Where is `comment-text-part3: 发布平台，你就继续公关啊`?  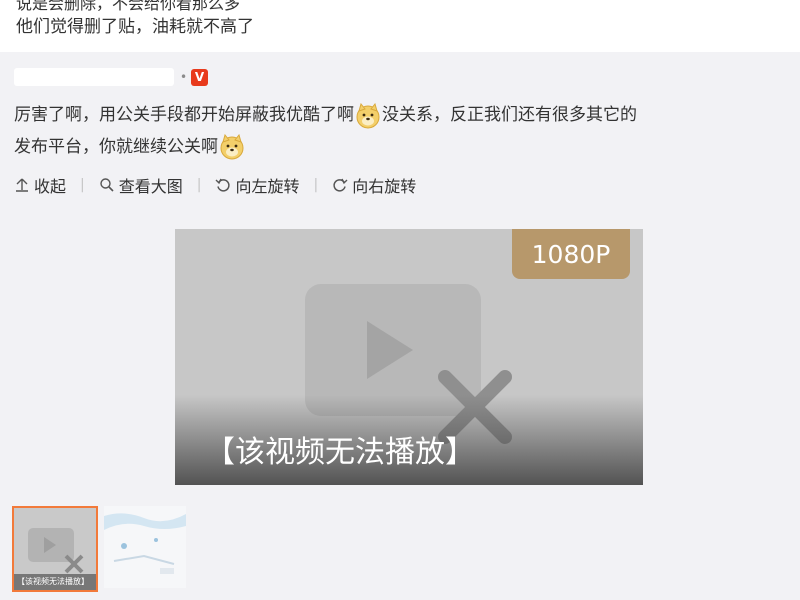
comment-text-part3: 发布平台，你就继续公关啊 is located at coordinates (116, 146).